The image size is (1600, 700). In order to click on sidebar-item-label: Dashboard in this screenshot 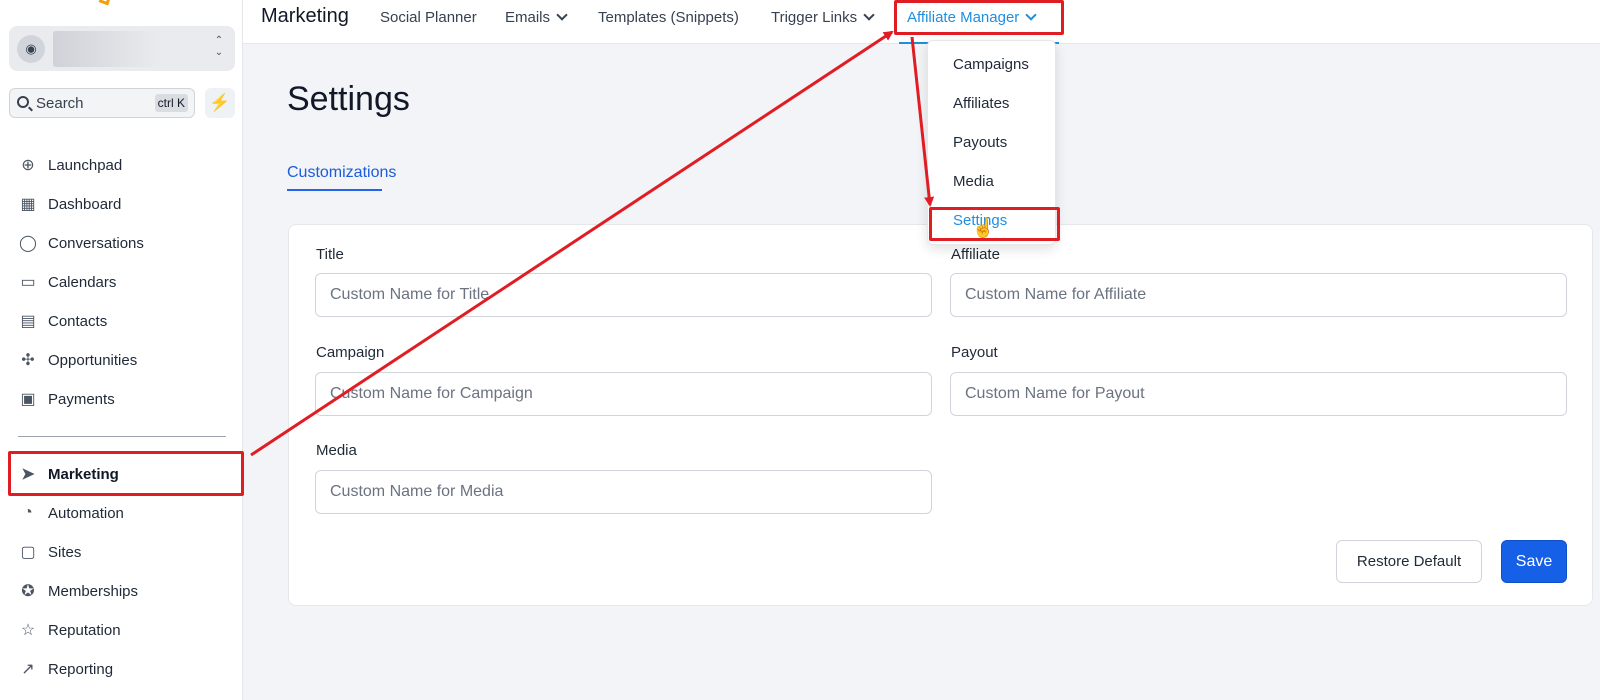, I will do `click(85, 204)`.